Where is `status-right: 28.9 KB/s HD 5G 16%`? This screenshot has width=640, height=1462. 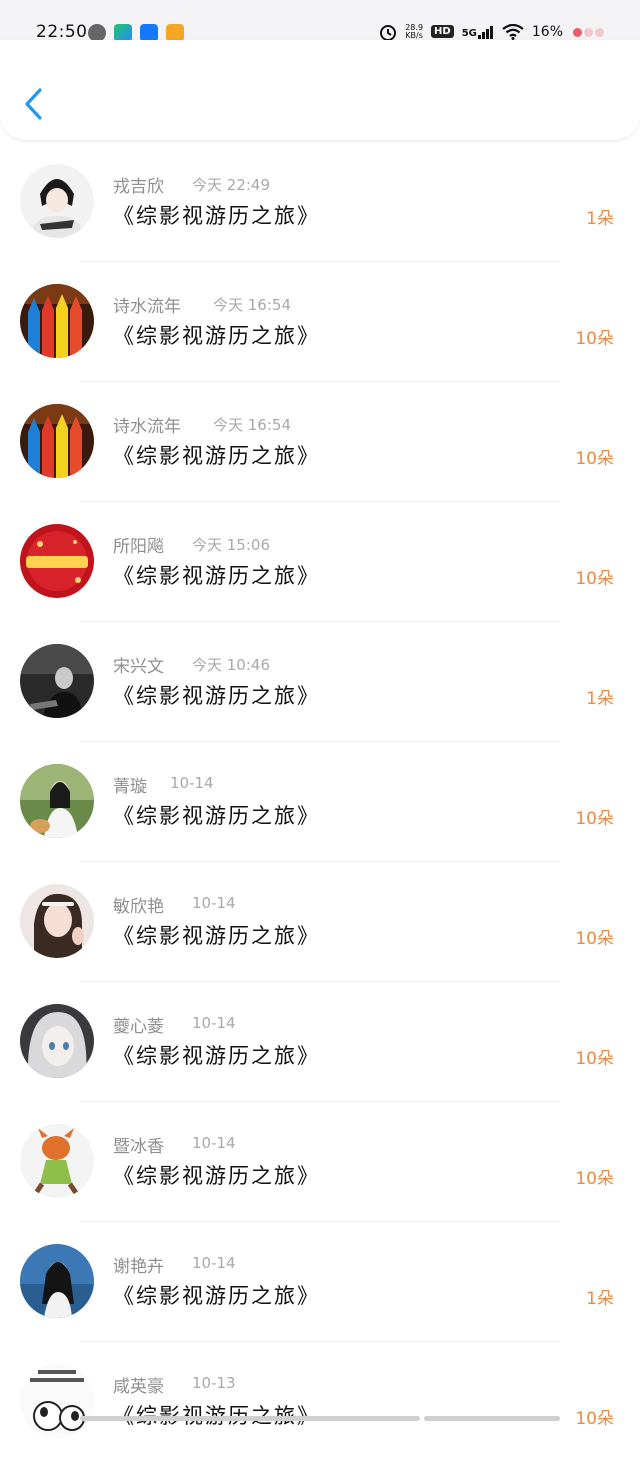 status-right: 28.9 KB/s HD 5G 16% is located at coordinates (491, 31).